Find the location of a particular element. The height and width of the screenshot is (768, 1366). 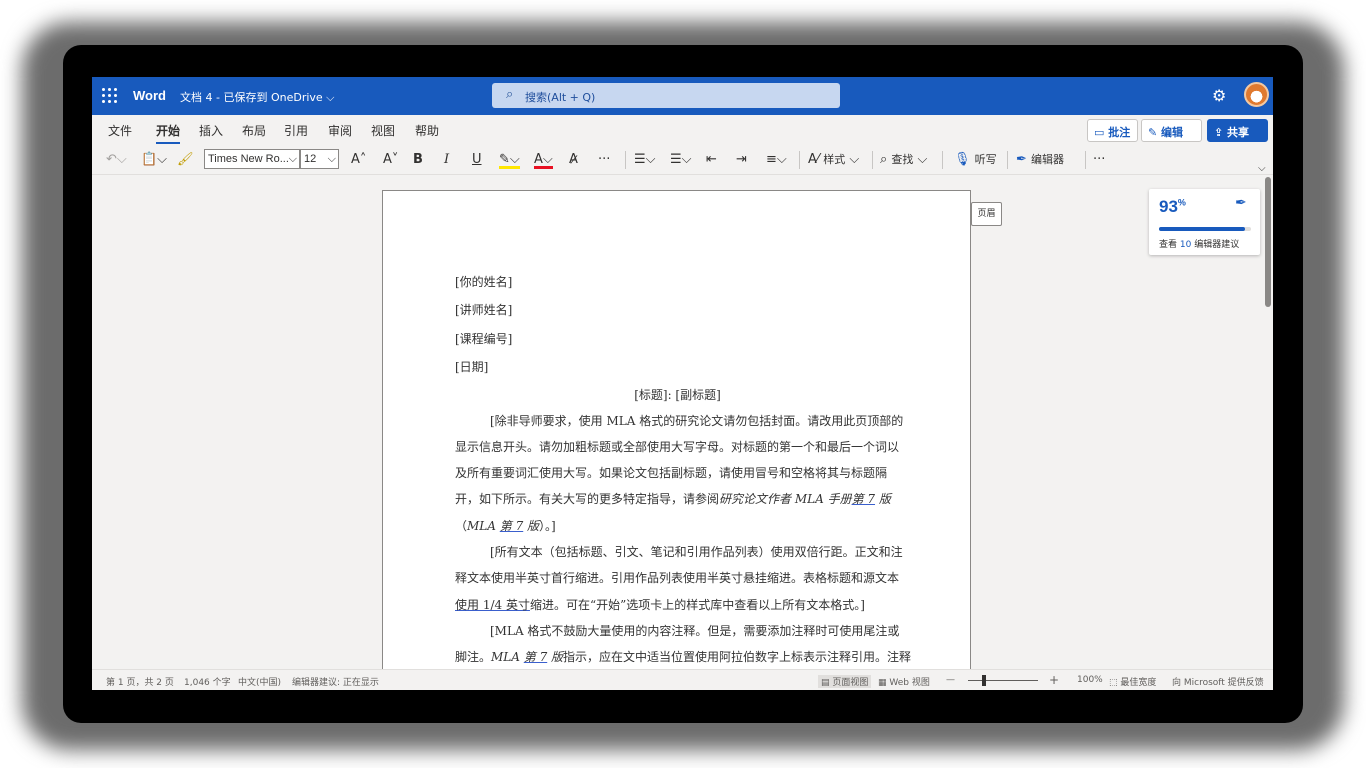

doc-text-italic: 版 is located at coordinates (531, 526).